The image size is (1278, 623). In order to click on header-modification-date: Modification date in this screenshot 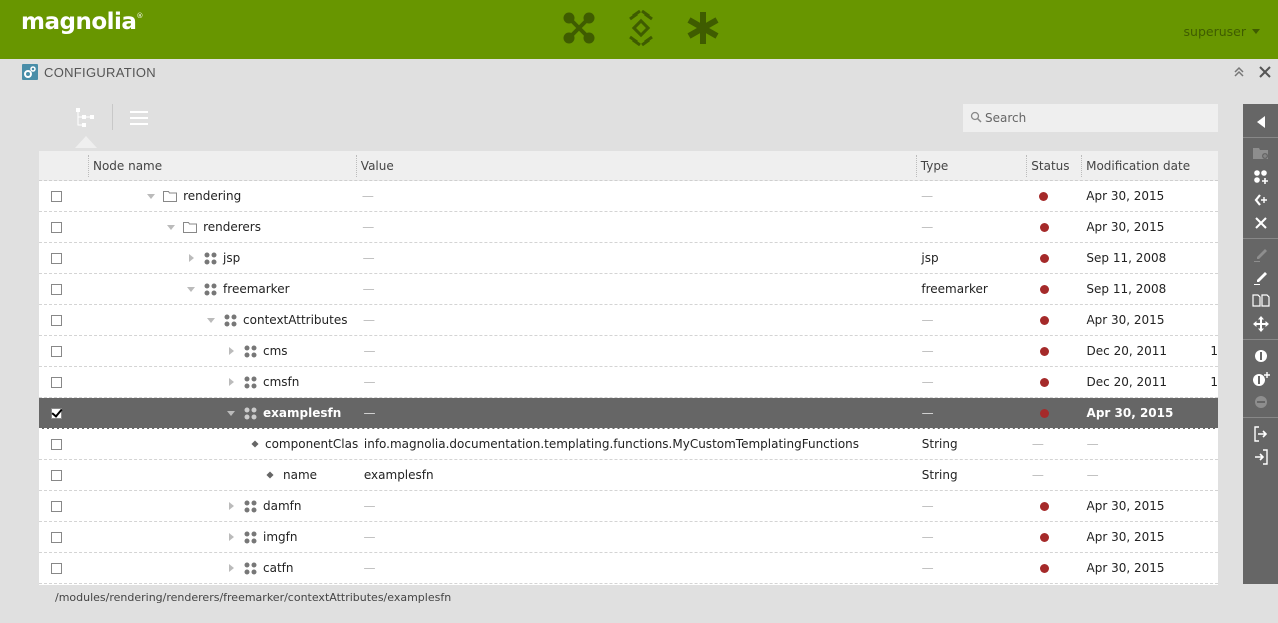, I will do `click(1149, 166)`.